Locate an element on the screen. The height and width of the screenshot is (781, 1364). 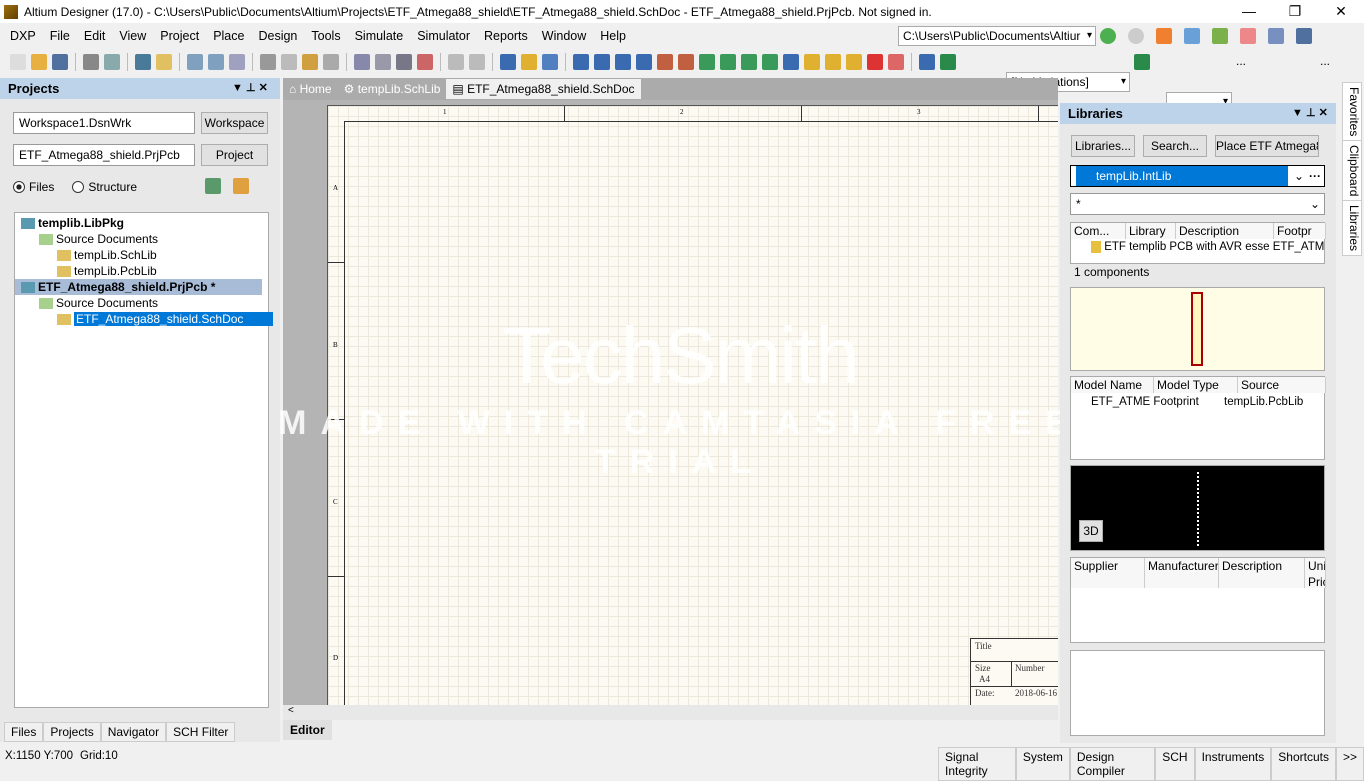
tab-sch-filter: SCH Filter is located at coordinates (201, 732).